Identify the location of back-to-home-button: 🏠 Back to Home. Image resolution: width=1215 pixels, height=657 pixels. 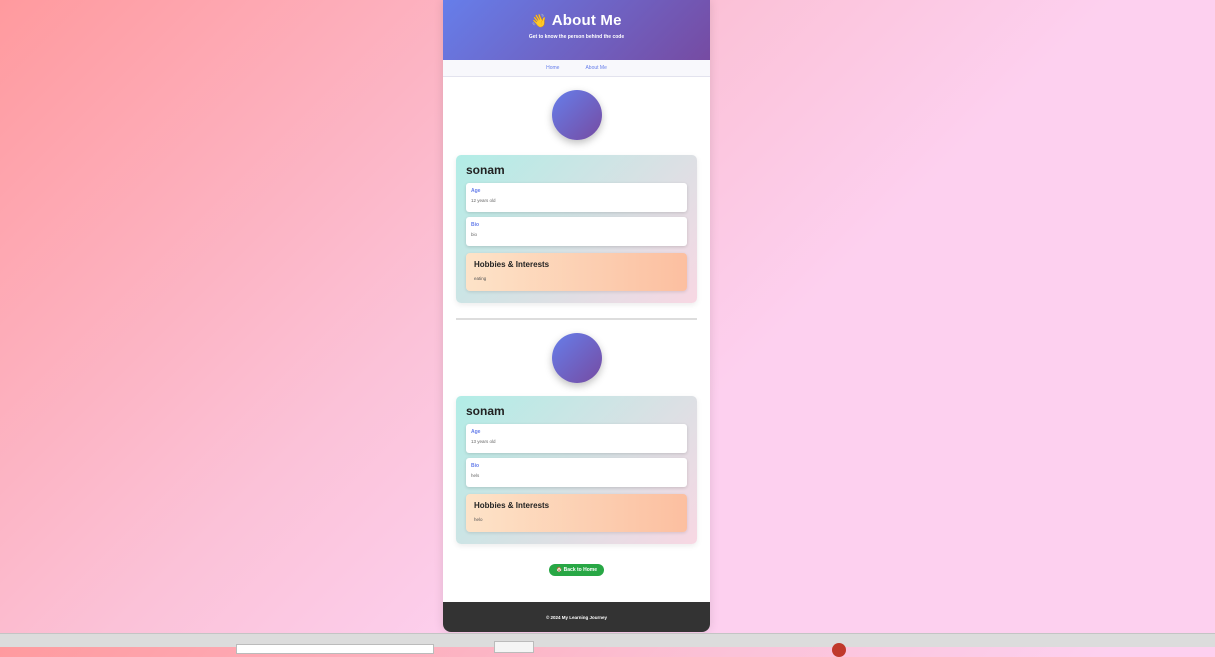
(576, 570).